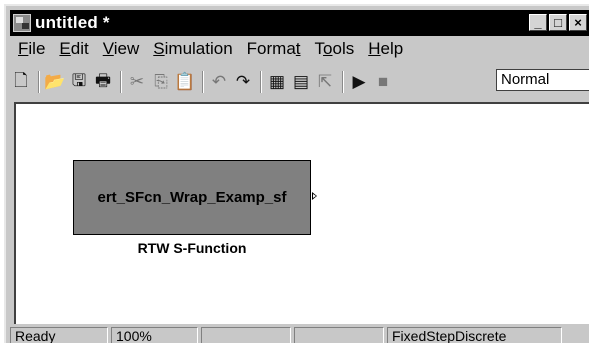  Describe the element at coordinates (277, 82) in the screenshot. I see `library-browser-icon: ▦` at that location.